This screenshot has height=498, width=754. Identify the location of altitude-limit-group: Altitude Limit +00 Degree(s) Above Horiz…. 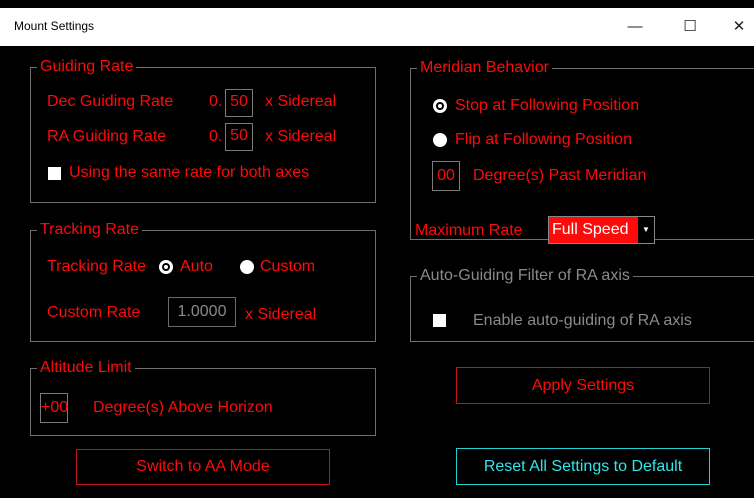
(203, 397).